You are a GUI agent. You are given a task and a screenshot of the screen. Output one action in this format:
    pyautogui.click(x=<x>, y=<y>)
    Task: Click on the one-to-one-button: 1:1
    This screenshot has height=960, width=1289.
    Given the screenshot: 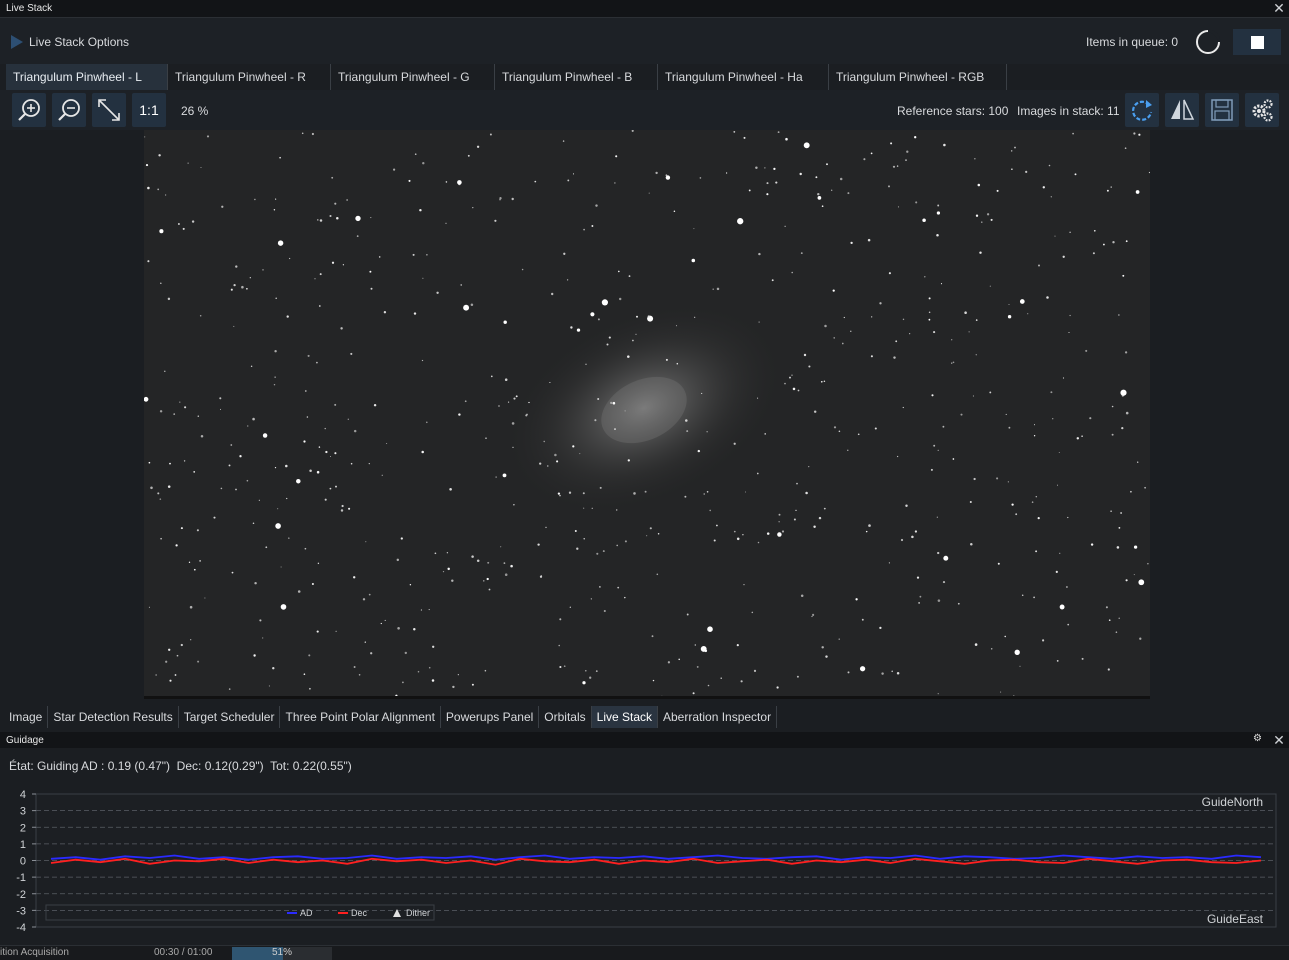 What is the action you would take?
    pyautogui.click(x=149, y=110)
    